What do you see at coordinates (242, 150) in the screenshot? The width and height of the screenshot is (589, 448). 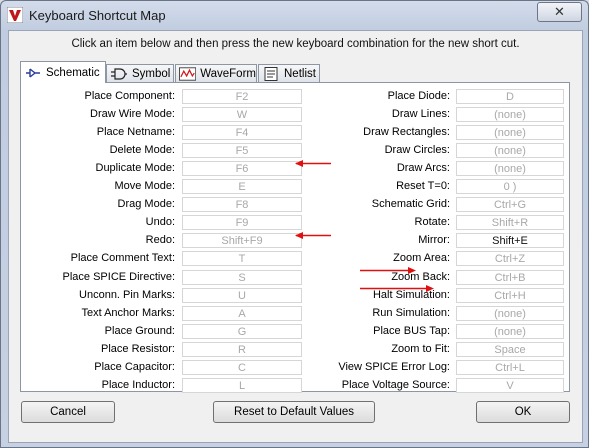 I see `shortcut-field: F5` at bounding box center [242, 150].